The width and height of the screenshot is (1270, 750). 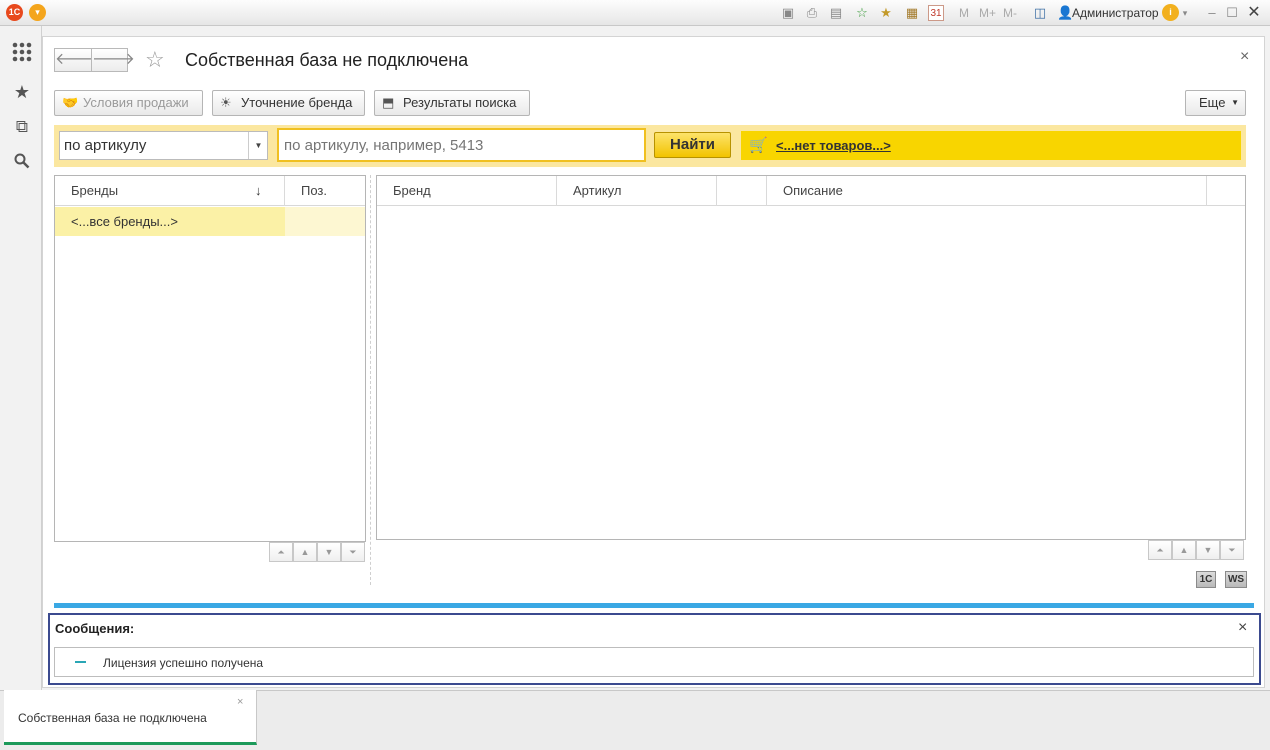 What do you see at coordinates (353, 552) in the screenshot?
I see `scroll-bottom-icon: ⏷` at bounding box center [353, 552].